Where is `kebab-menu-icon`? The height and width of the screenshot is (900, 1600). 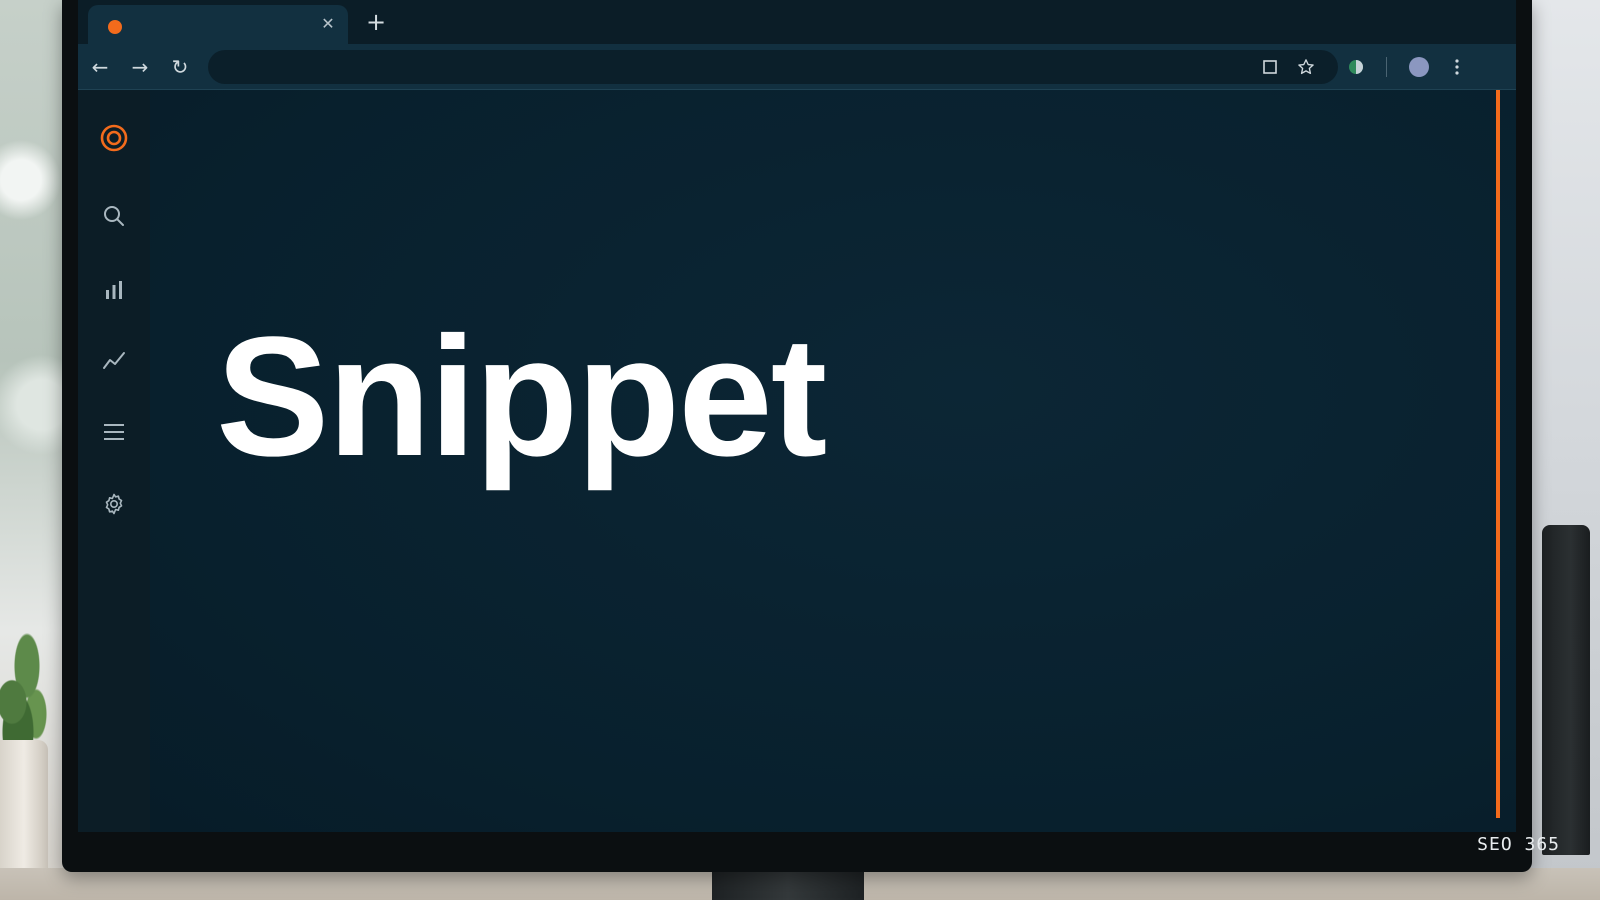 kebab-menu-icon is located at coordinates (1457, 67).